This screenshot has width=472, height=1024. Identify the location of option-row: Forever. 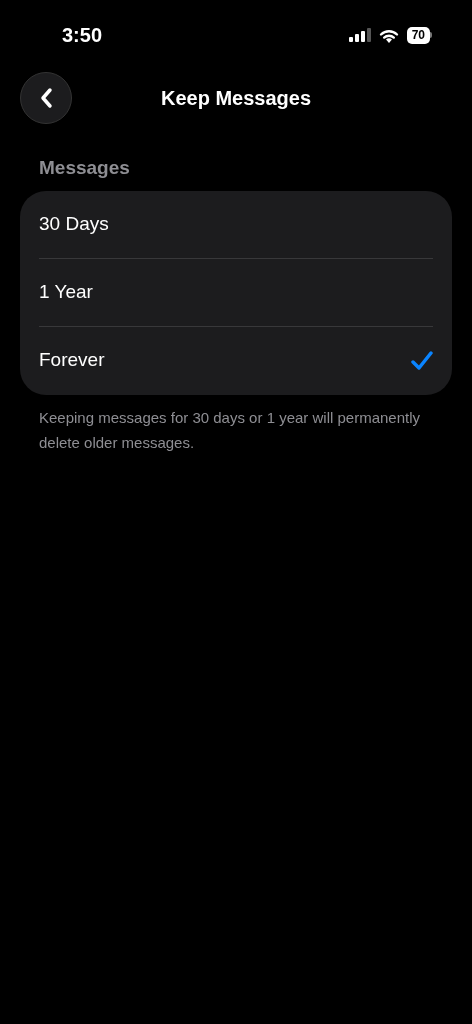
(236, 360).